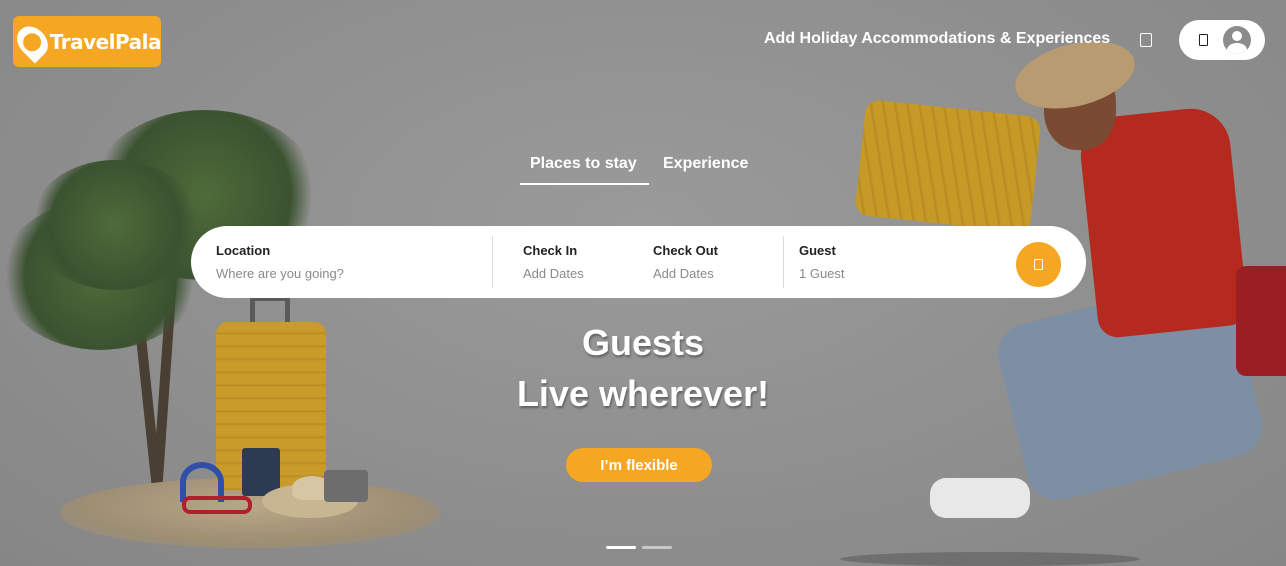 This screenshot has height=566, width=1286. Describe the element at coordinates (657, 547) in the screenshot. I see `carousel-dot` at that location.